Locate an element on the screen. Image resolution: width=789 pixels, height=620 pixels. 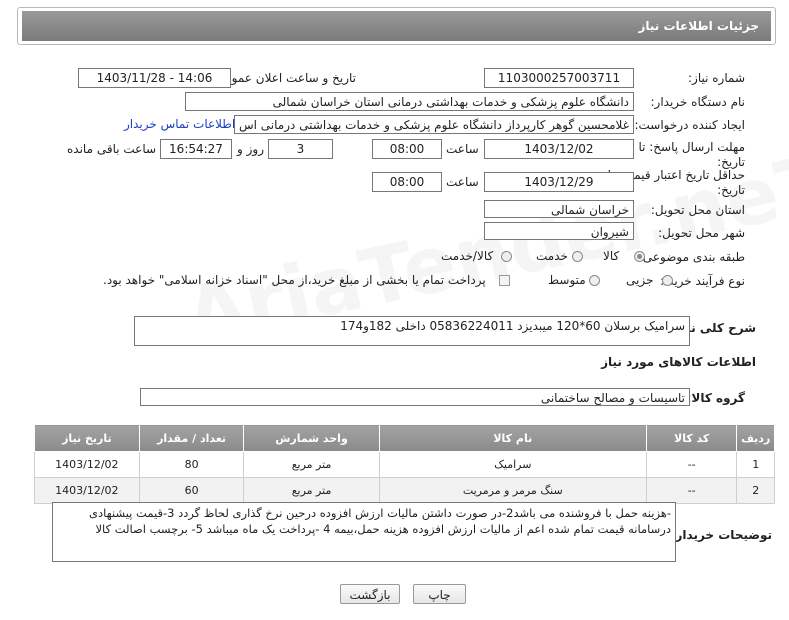
cell-row: 2 is located at coordinates (755, 490).